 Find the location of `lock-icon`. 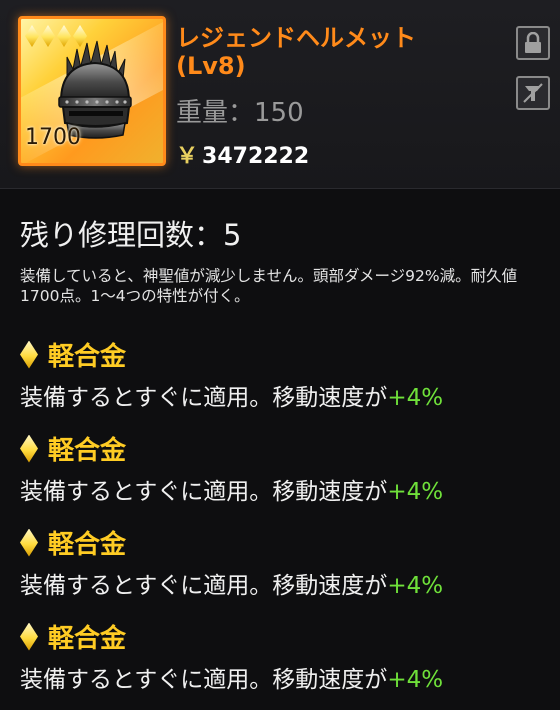

lock-icon is located at coordinates (533, 42).